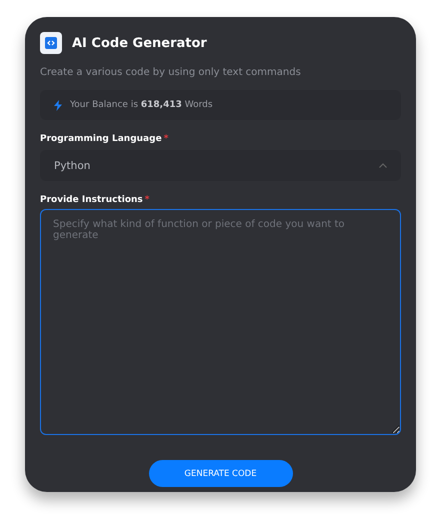 This screenshot has height=520, width=442. What do you see at coordinates (141, 105) in the screenshot?
I see `balance-text: Your Balance is 618,413 Words` at bounding box center [141, 105].